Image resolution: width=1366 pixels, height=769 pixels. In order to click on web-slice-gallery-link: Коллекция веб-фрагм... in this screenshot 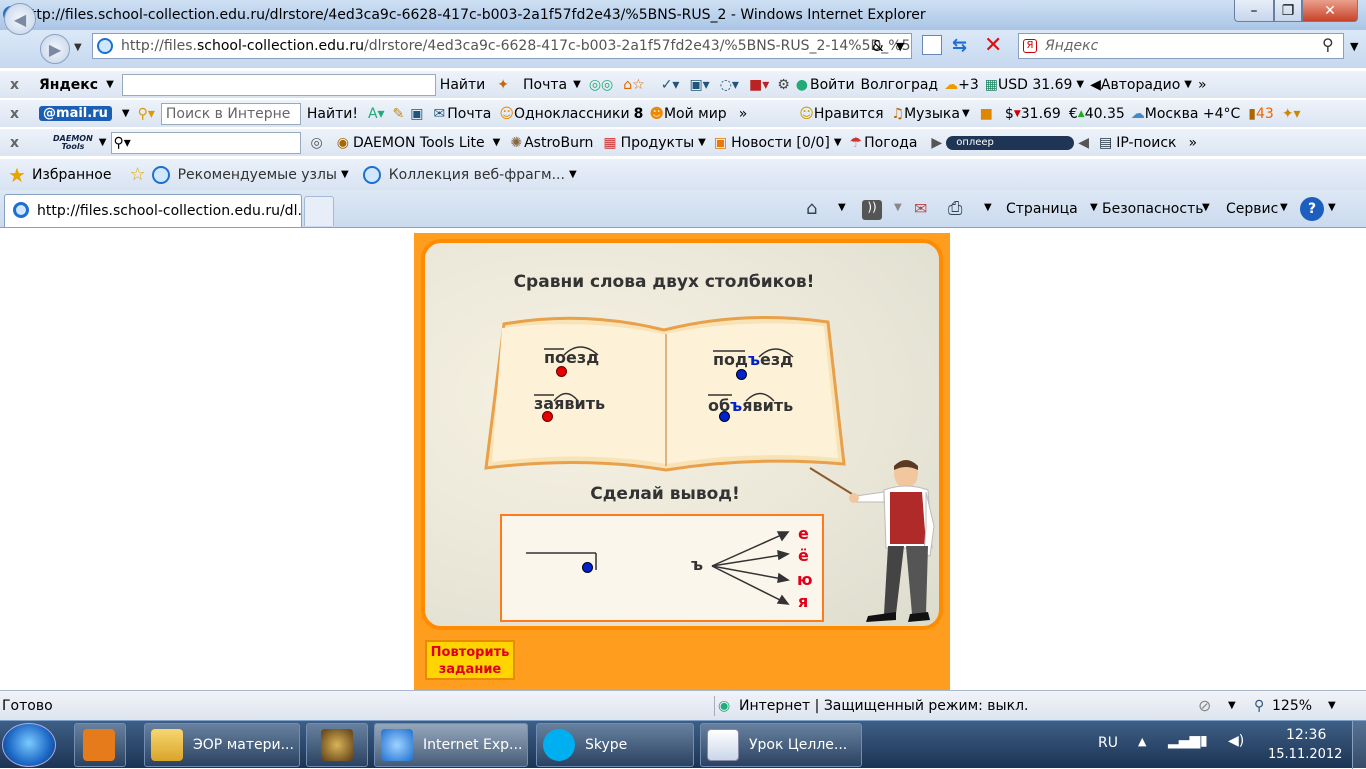, I will do `click(477, 175)`.